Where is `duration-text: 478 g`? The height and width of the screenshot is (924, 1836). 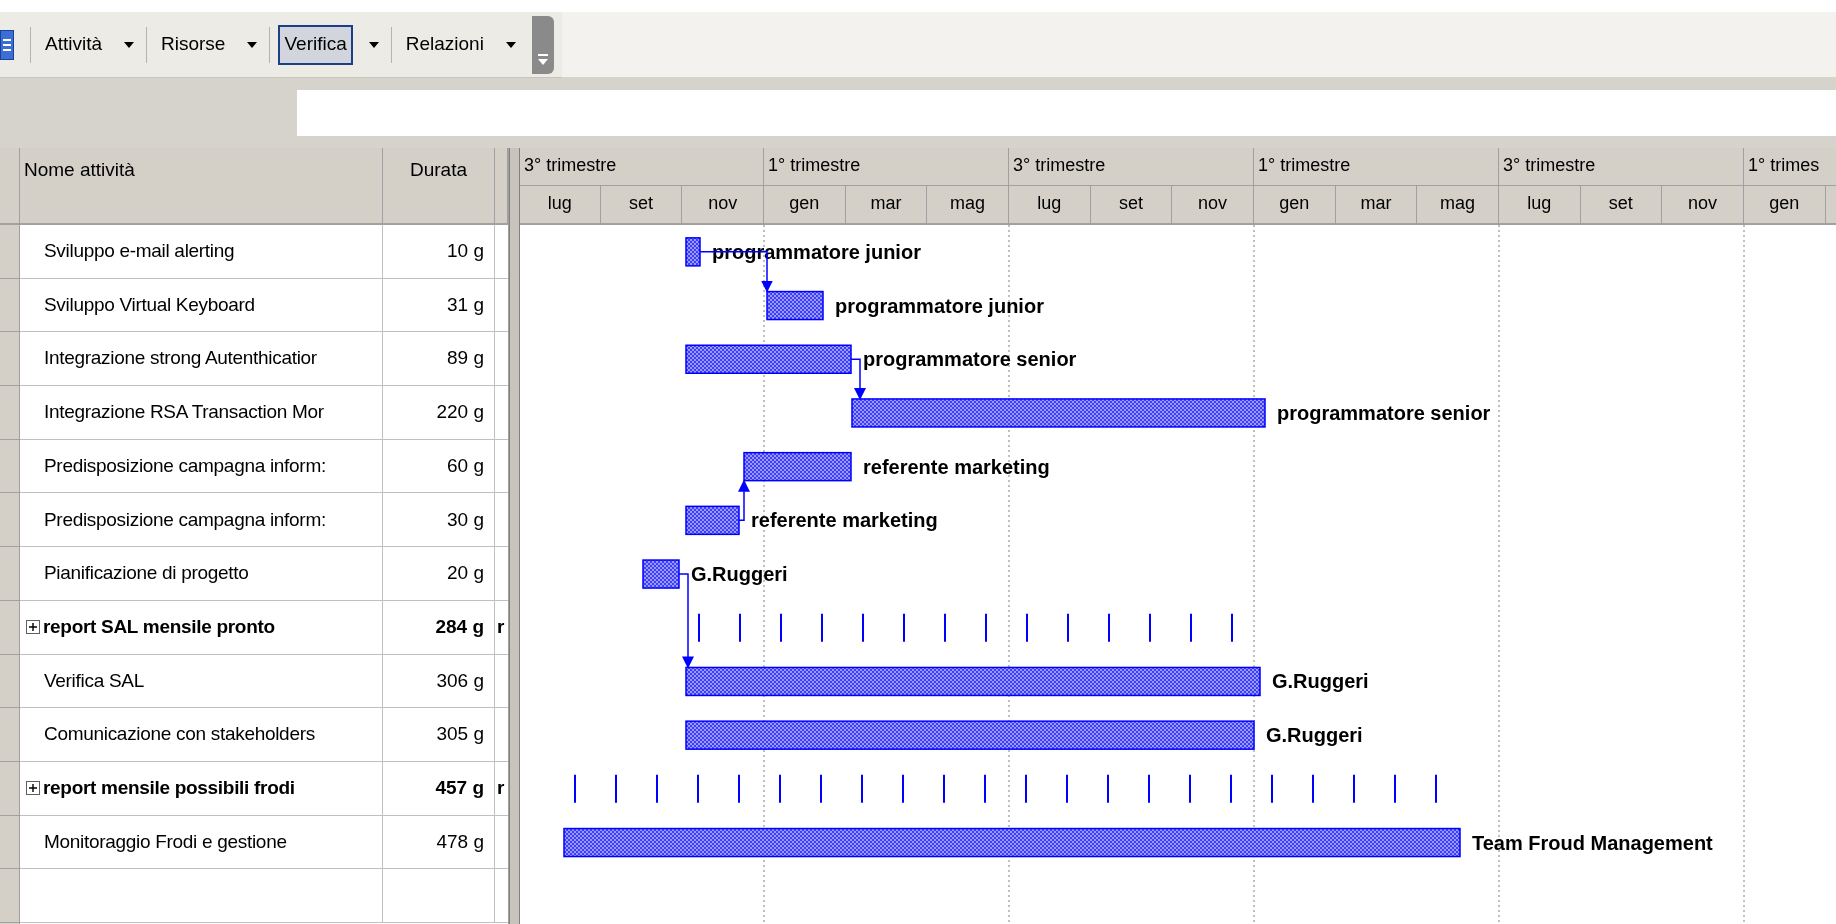 duration-text: 478 g is located at coordinates (460, 841).